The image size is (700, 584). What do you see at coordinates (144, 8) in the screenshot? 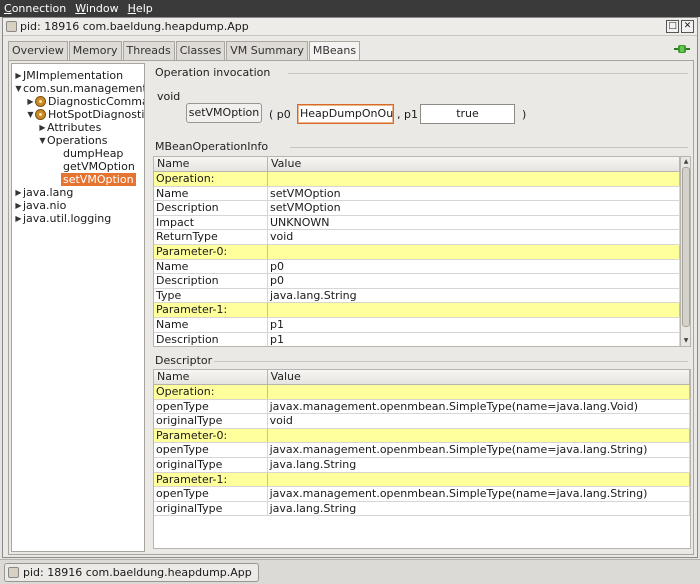
I see `menu-help-label: elp` at bounding box center [144, 8].